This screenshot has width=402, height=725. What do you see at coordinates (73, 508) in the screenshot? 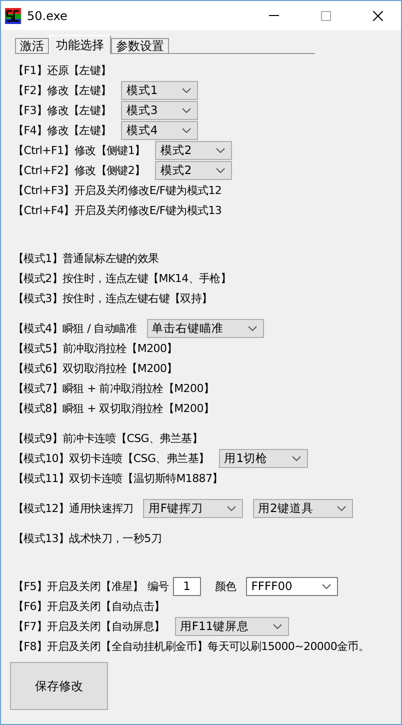
I see `option-label: 【模式12】通用快速挥刀` at bounding box center [73, 508].